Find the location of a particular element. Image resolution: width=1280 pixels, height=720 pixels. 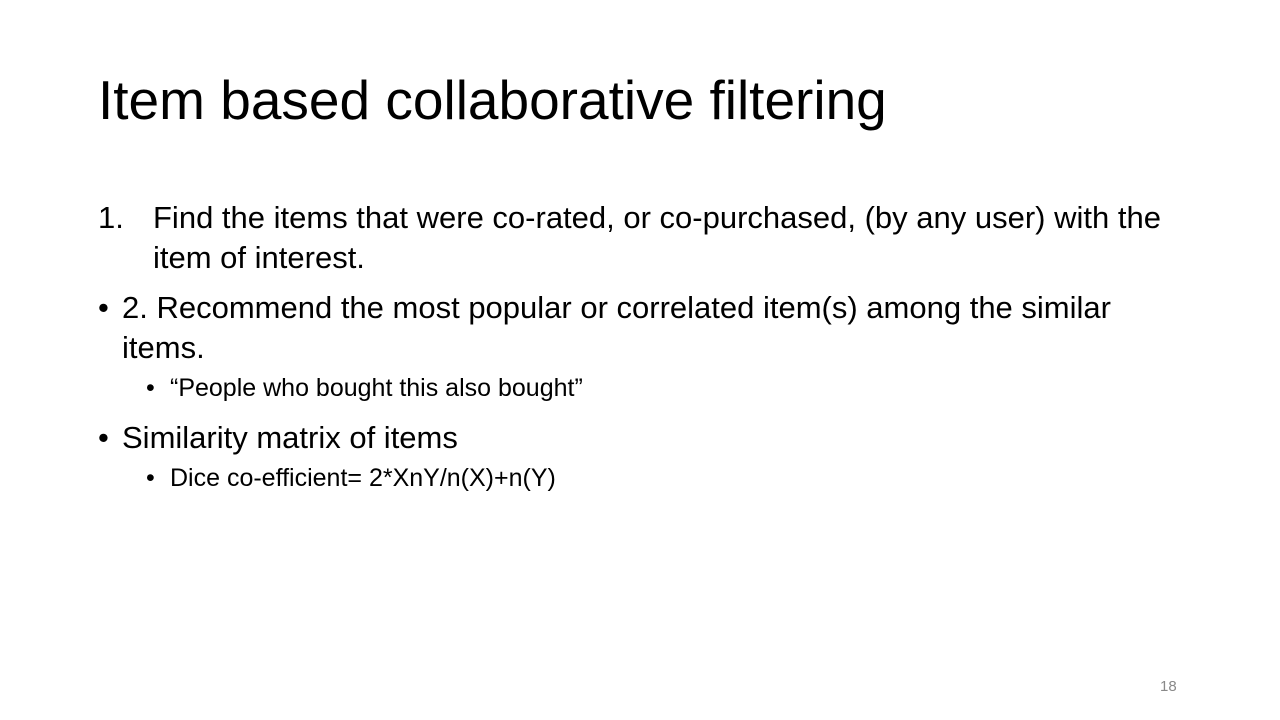

page-number: 18 is located at coordinates (1168, 686).